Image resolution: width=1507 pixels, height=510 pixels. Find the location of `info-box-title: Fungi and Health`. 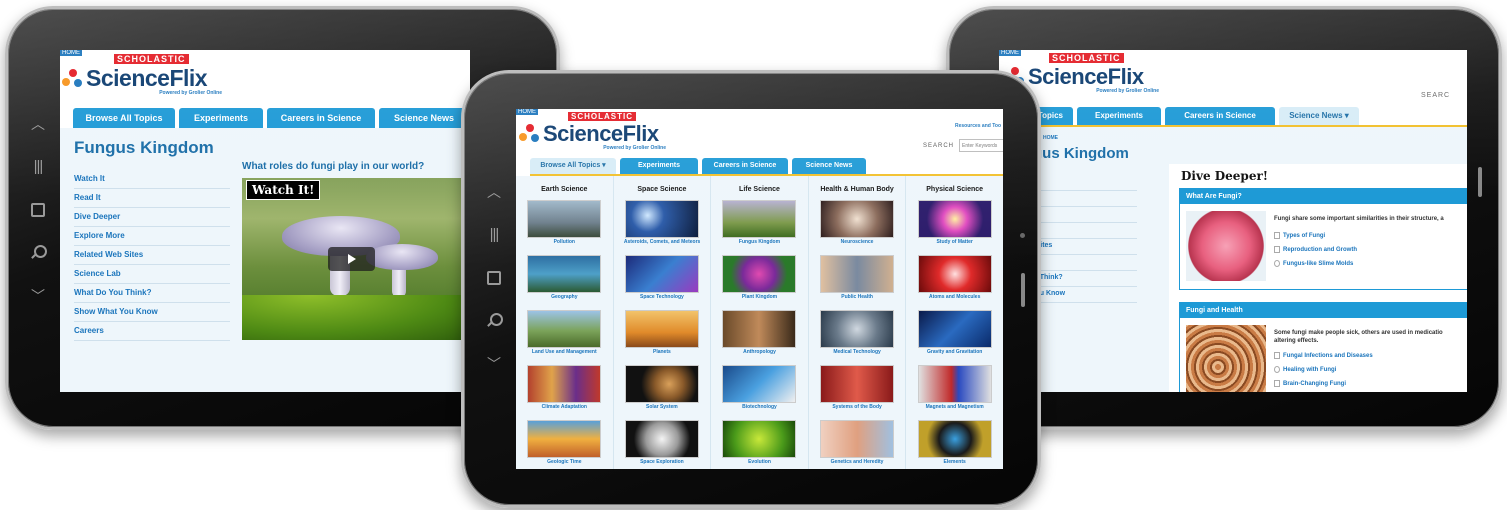

info-box-title: Fungi and Health is located at coordinates (1323, 310).